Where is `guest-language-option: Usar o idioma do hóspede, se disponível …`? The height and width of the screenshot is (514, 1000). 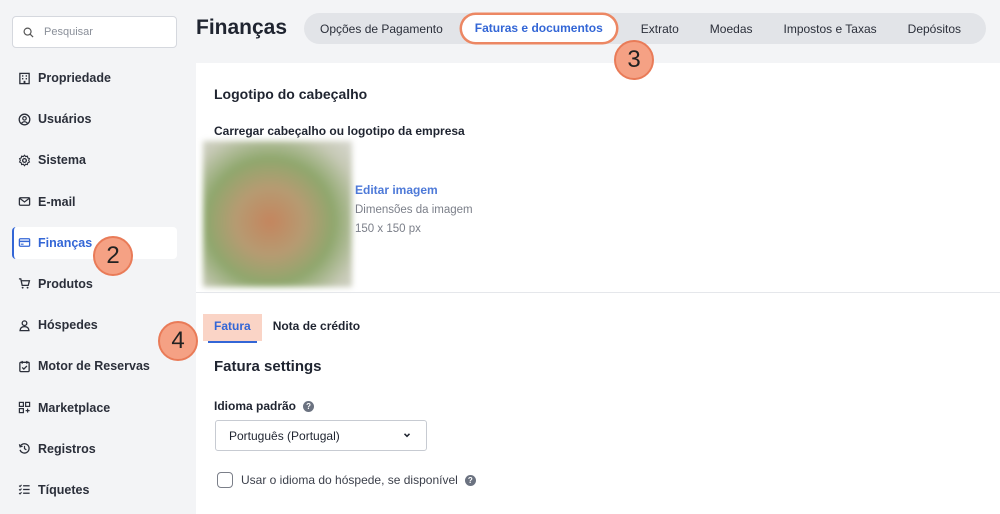 guest-language-option: Usar o idioma do hóspede, se disponível … is located at coordinates (346, 480).